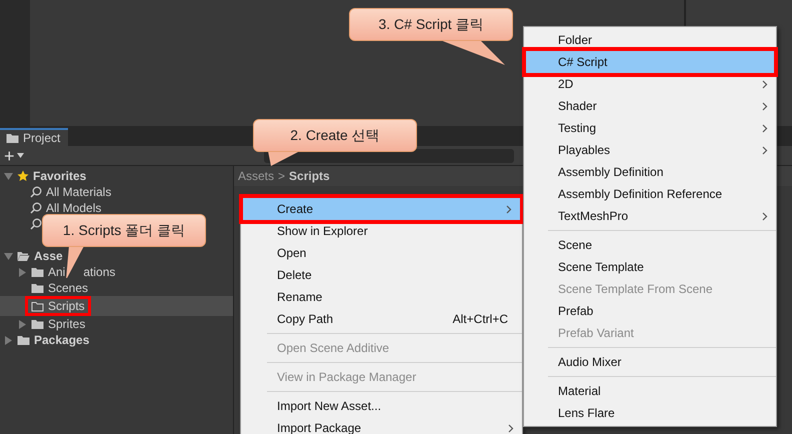 The width and height of the screenshot is (792, 434). What do you see at coordinates (650, 128) in the screenshot?
I see `menu-item: Testing` at bounding box center [650, 128].